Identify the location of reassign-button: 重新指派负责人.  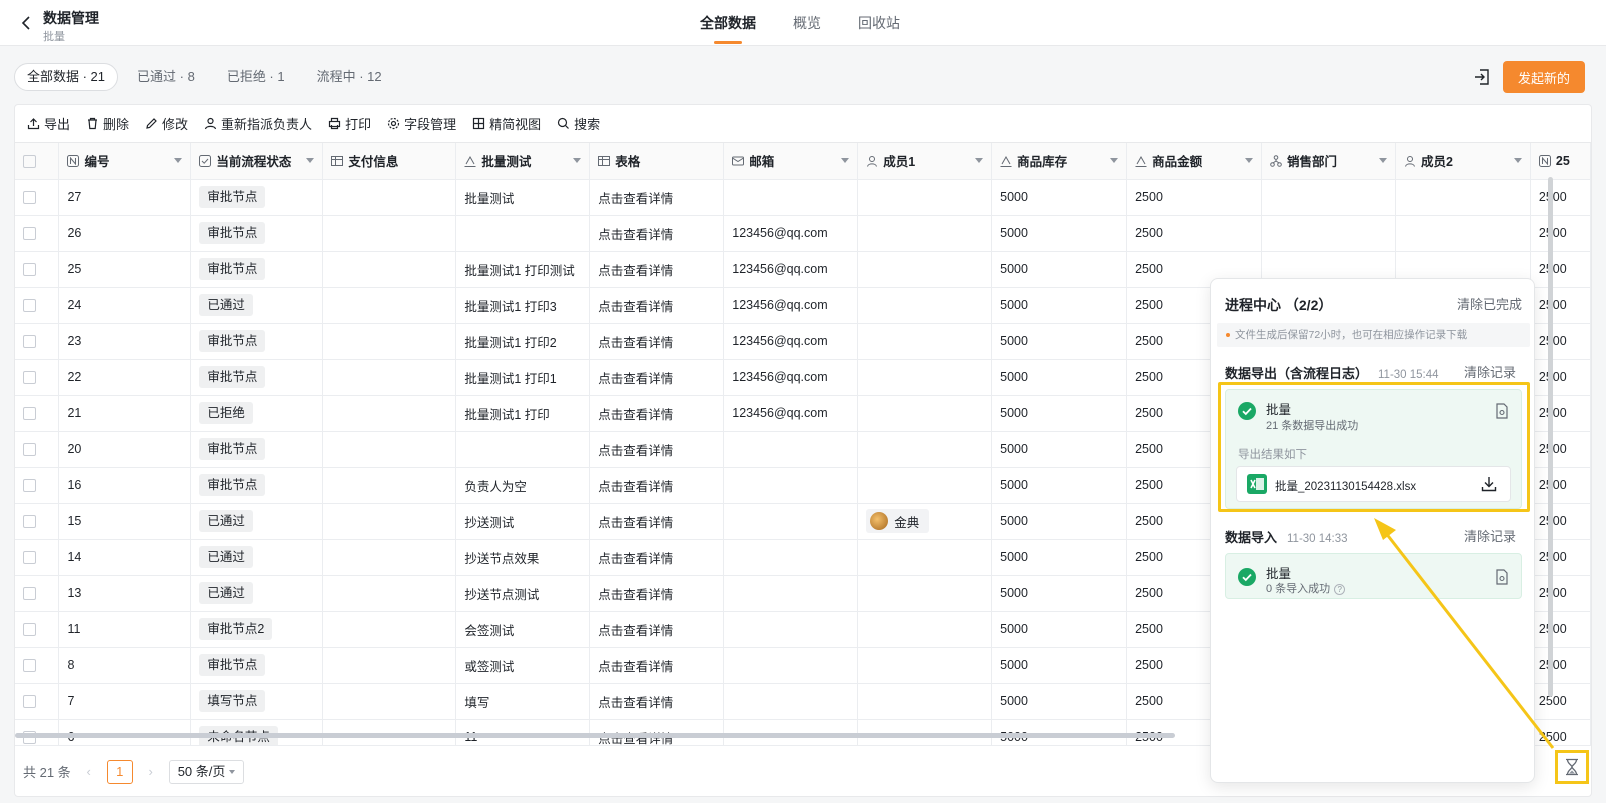
(258, 123).